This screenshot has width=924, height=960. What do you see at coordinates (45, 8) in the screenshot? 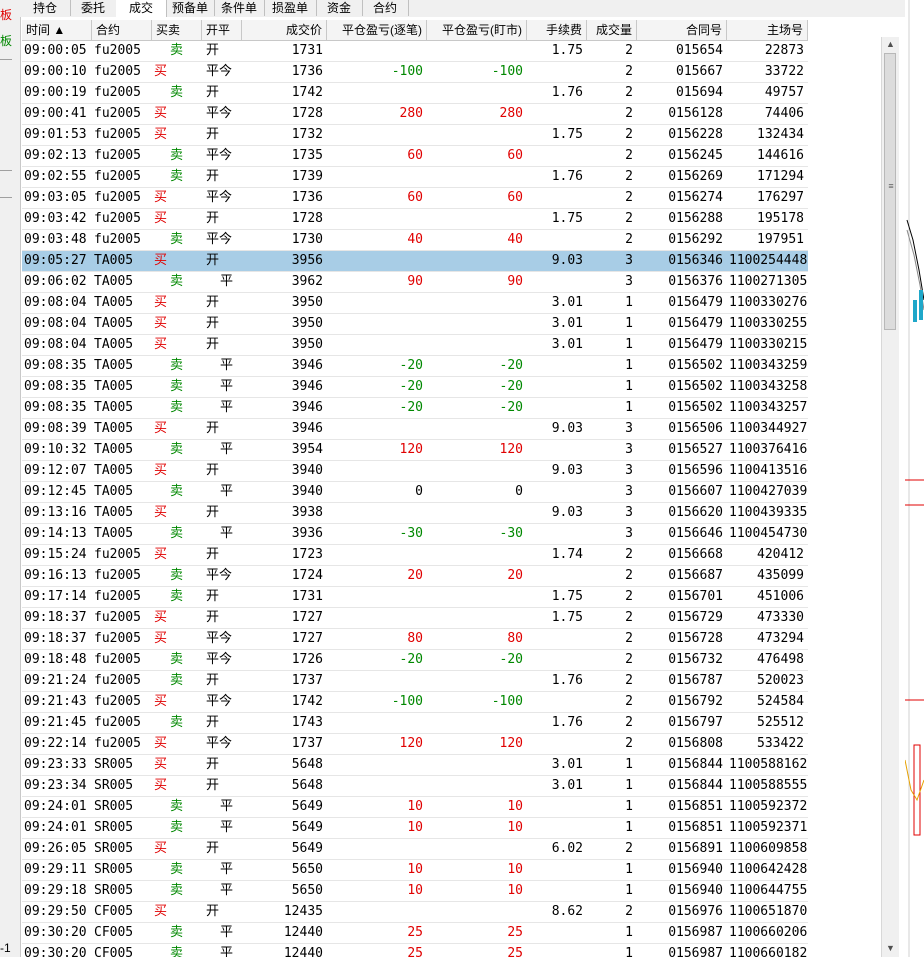
I see `tab-positions: 持仓` at bounding box center [45, 8].